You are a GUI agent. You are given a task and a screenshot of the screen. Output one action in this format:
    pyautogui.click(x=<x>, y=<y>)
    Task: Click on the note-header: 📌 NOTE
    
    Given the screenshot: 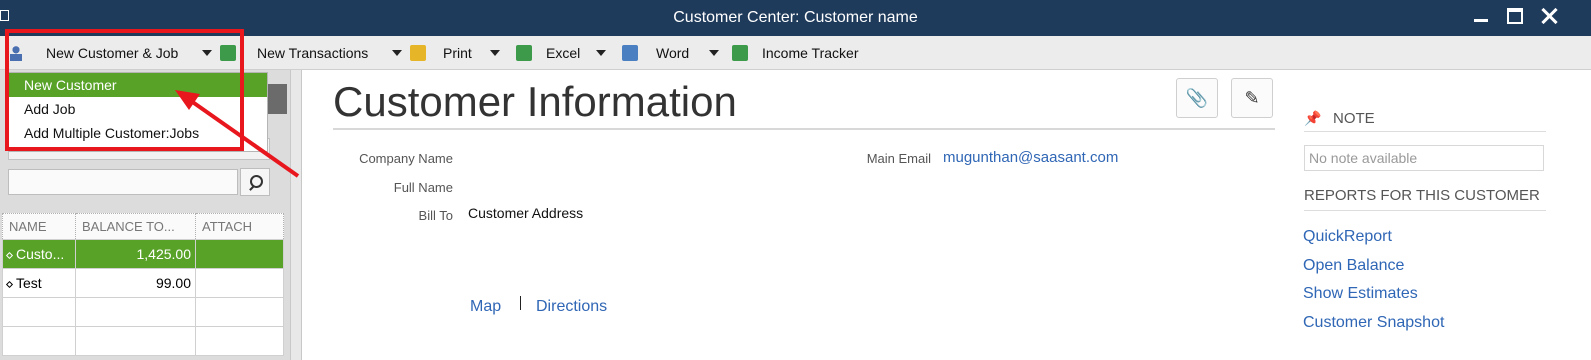 What is the action you would take?
    pyautogui.click(x=1425, y=120)
    